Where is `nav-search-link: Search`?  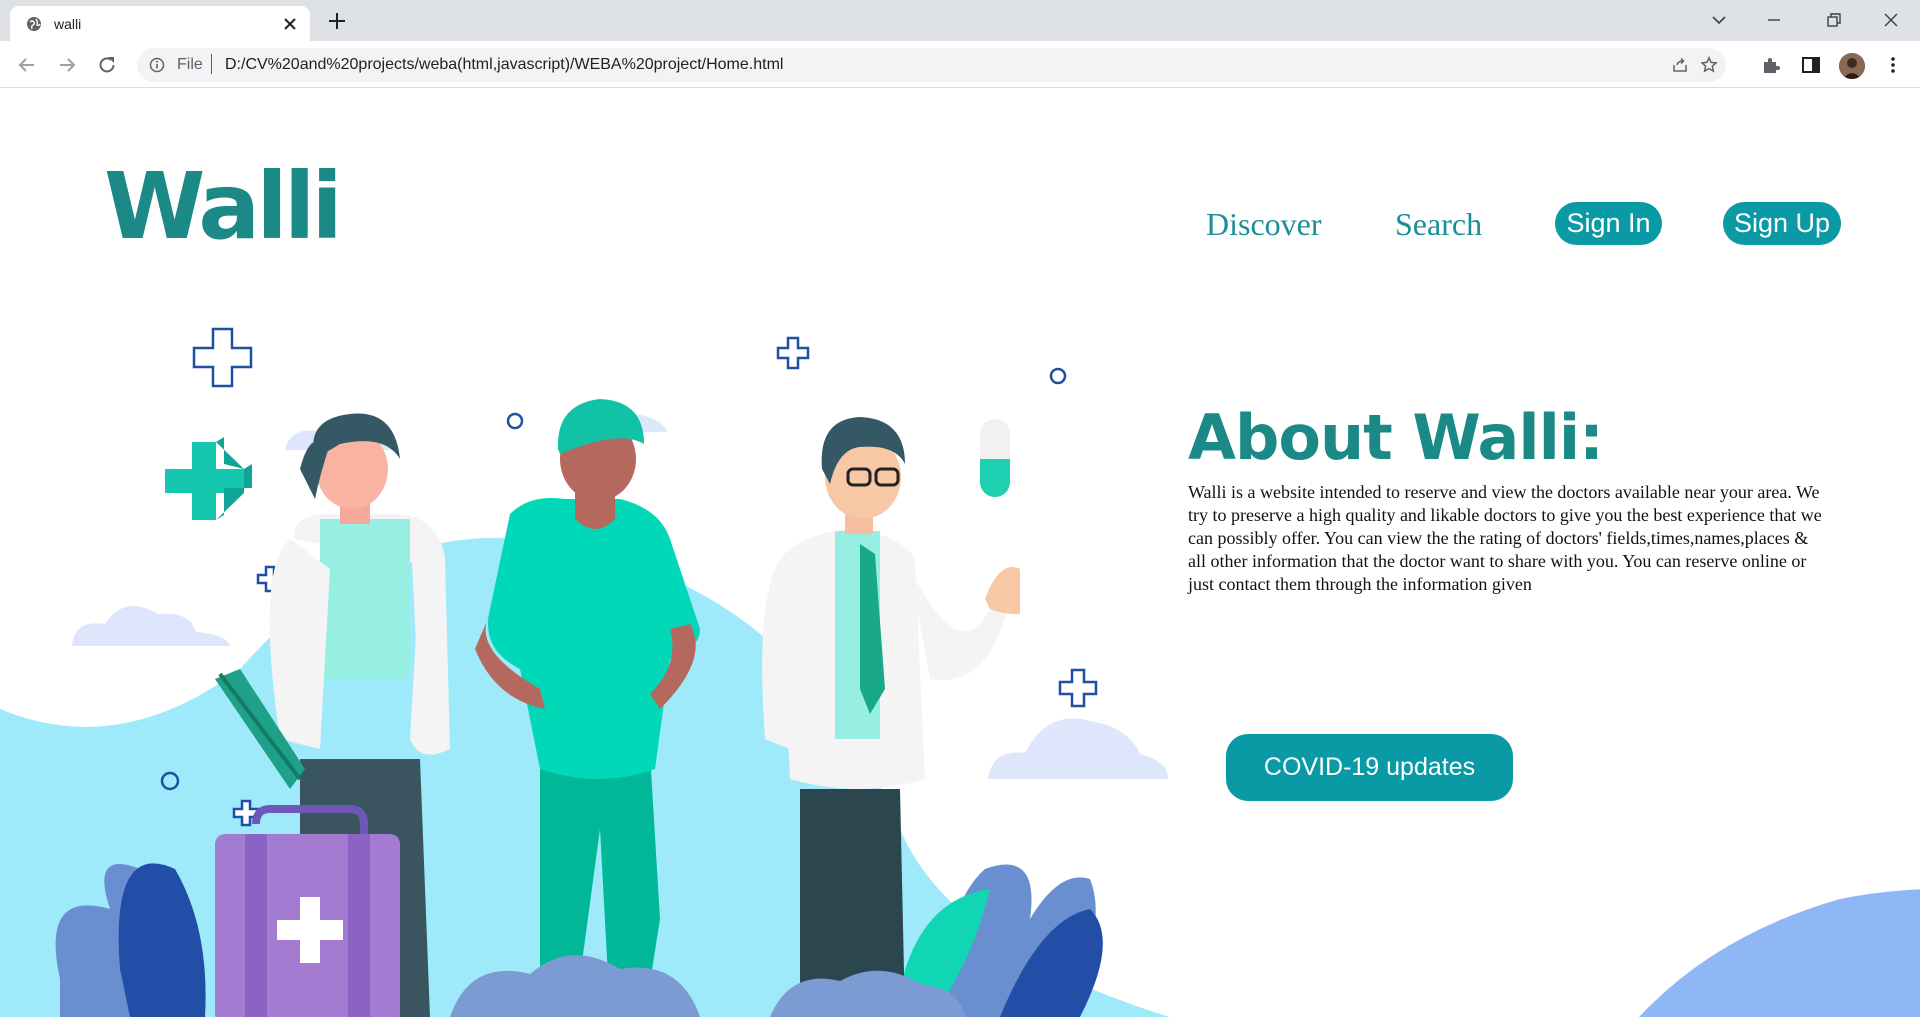 nav-search-link: Search is located at coordinates (1438, 224).